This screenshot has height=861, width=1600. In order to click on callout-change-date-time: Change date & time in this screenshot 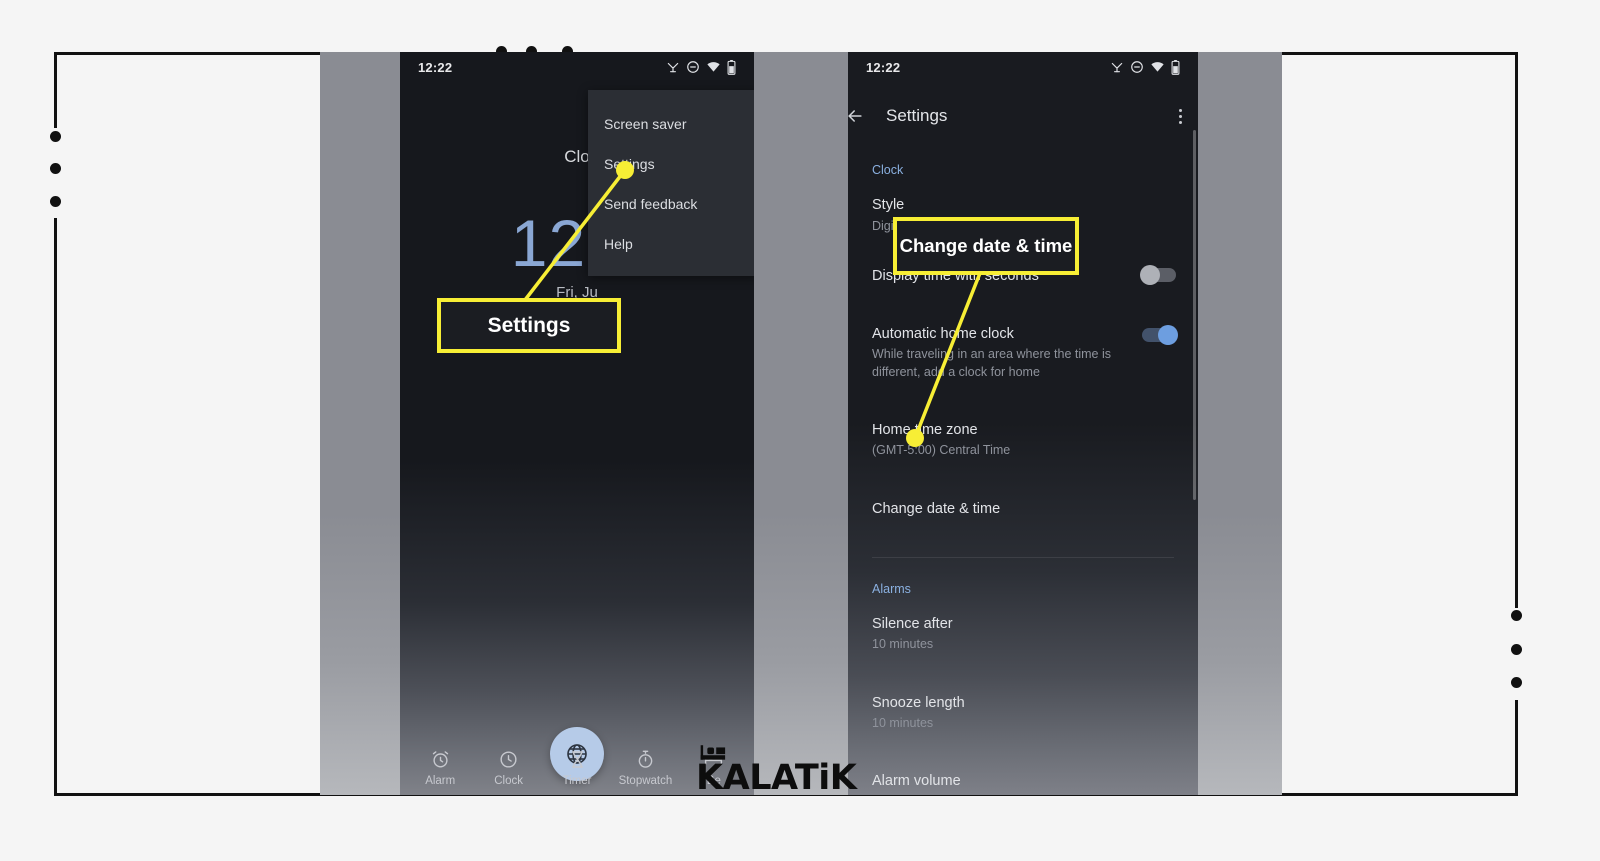, I will do `click(986, 246)`.